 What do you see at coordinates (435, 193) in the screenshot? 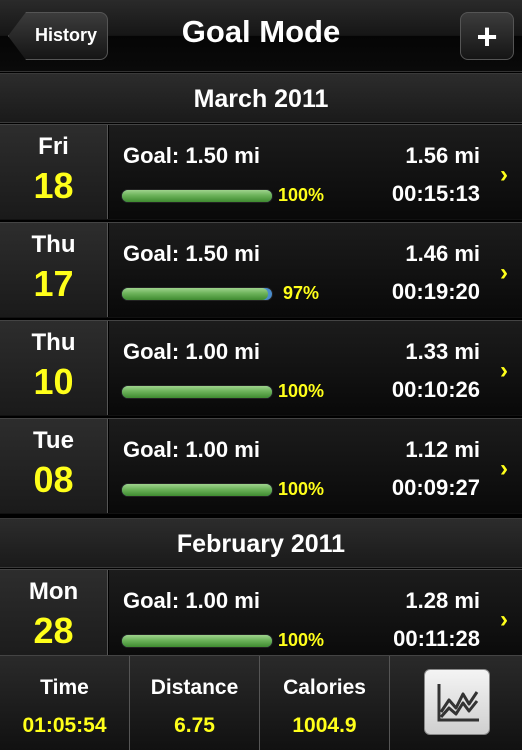
I see `duration-text: 00:15:13` at bounding box center [435, 193].